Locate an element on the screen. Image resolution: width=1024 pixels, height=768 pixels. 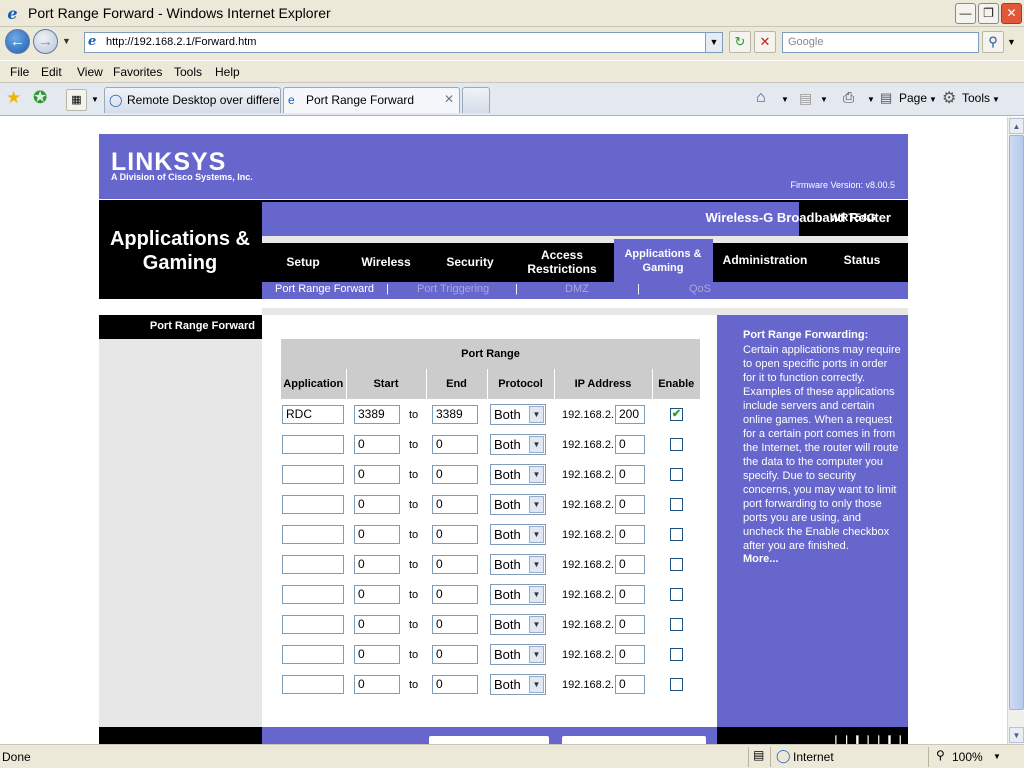
vertical-scrollbar: ▲ ▼ is located at coordinates (1015, 430).